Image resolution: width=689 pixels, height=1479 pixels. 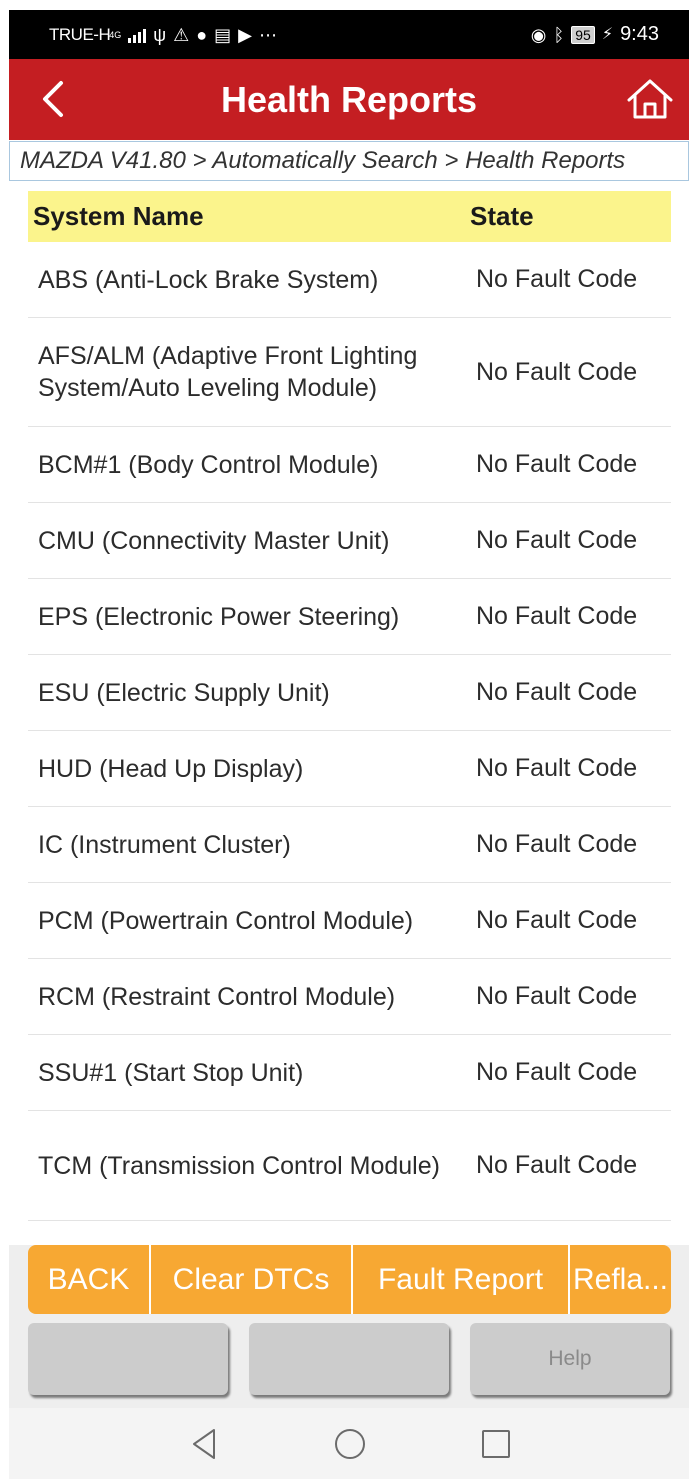 What do you see at coordinates (267, 34) in the screenshot?
I see `more-notifications-icon: ⋯` at bounding box center [267, 34].